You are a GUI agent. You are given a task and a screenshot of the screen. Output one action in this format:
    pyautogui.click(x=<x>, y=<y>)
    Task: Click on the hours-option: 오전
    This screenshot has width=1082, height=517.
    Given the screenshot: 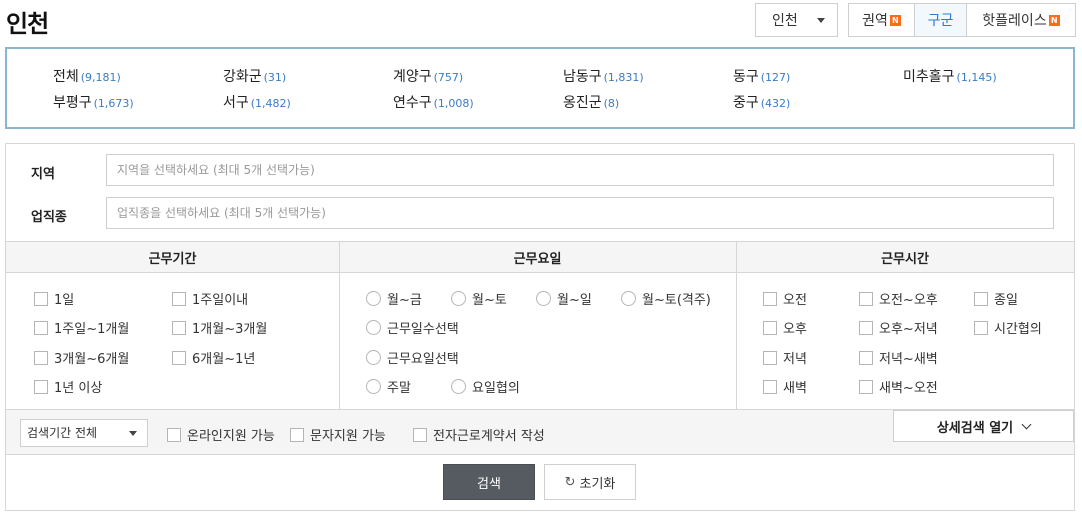 What is the action you would take?
    pyautogui.click(x=785, y=298)
    